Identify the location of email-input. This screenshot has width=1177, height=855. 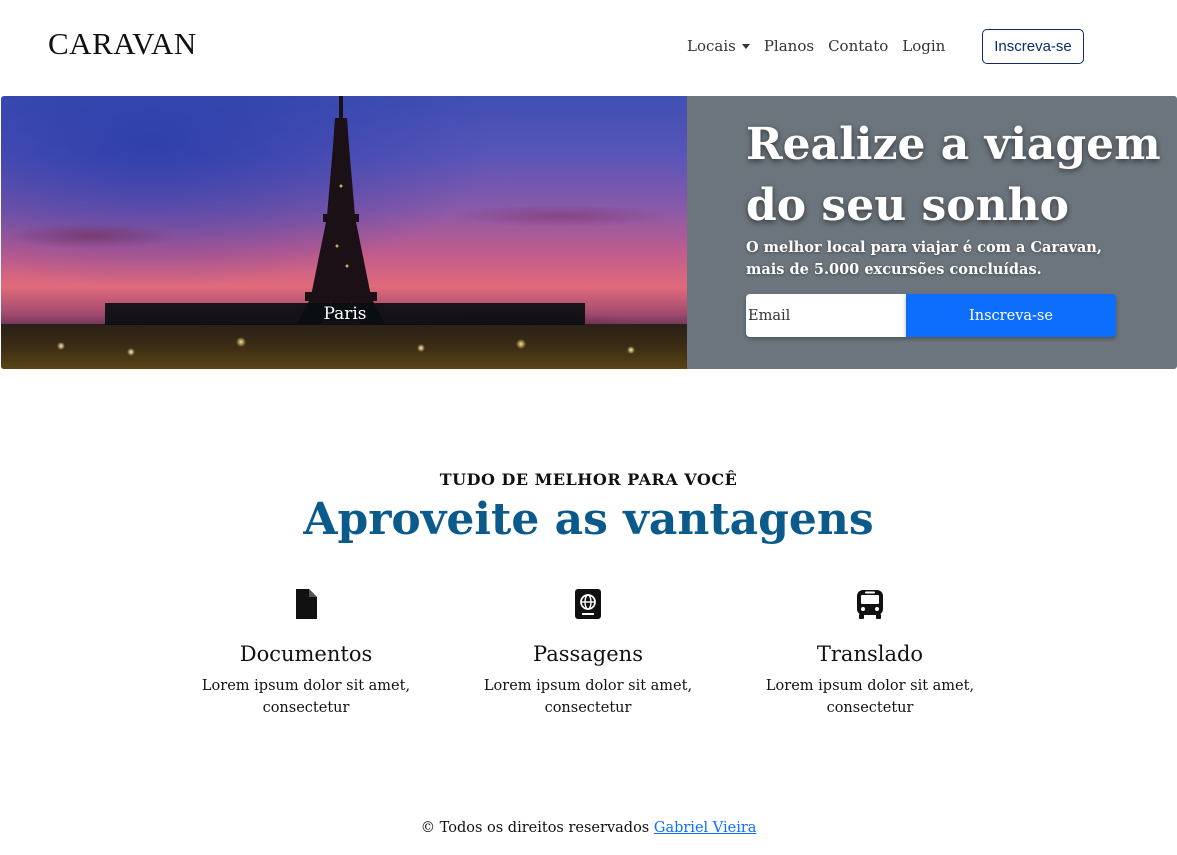
(826, 315).